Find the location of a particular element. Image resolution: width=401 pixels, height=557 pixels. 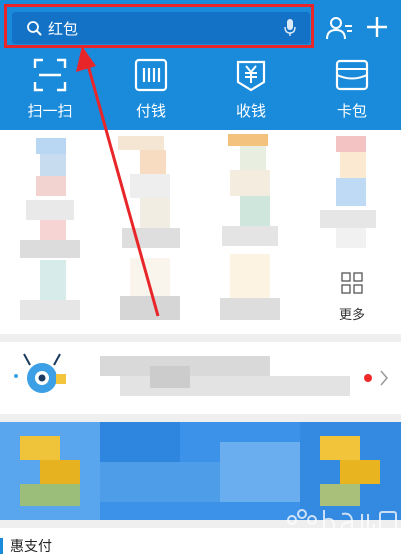

mascot-icon is located at coordinates (40, 373).